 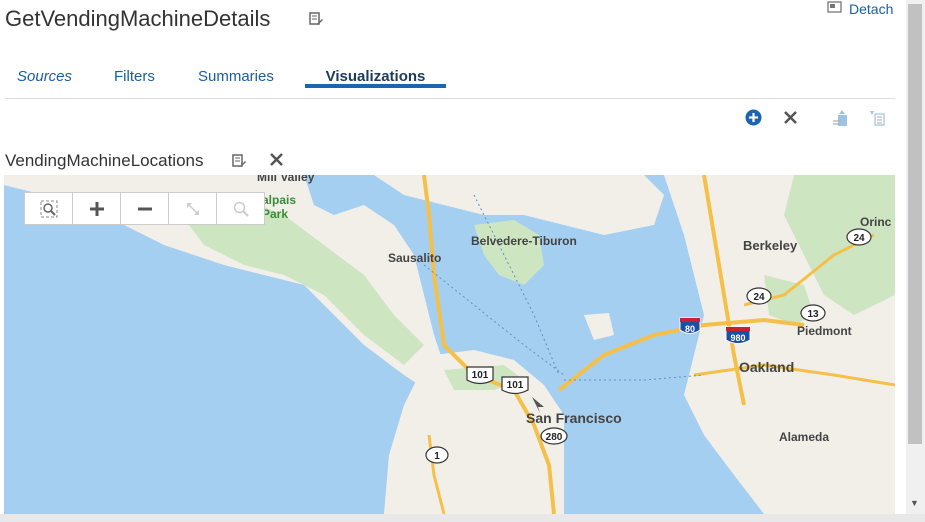 I want to click on expand-icon, so click(x=193, y=209).